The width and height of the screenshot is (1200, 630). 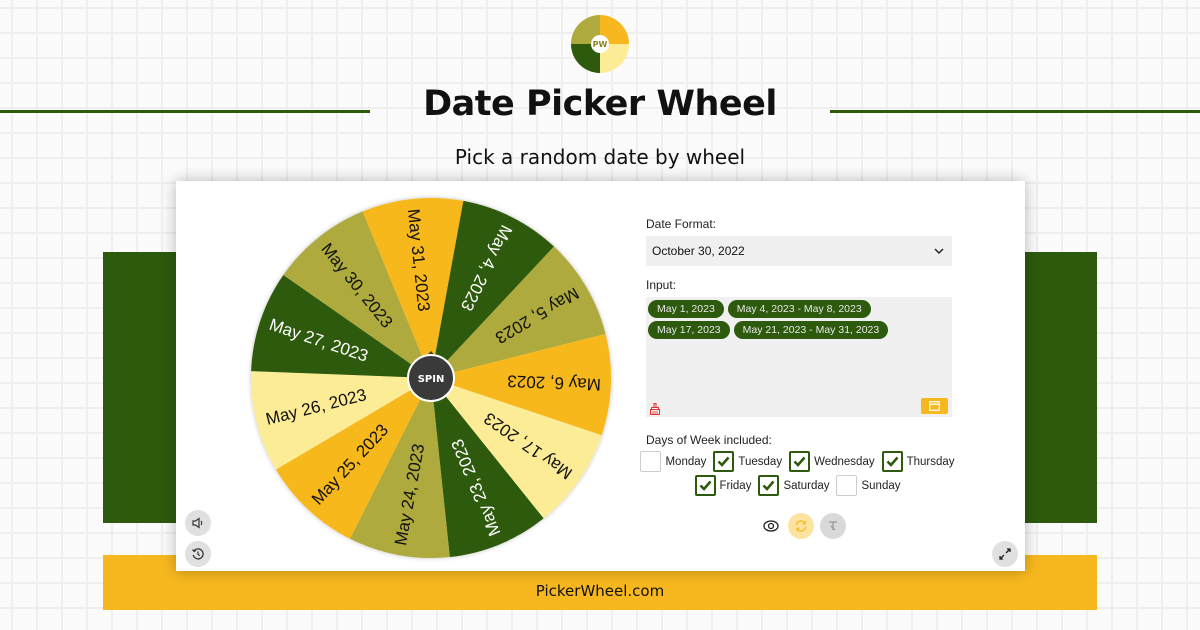 I want to click on pointer-hand-icon, so click(x=833, y=526).